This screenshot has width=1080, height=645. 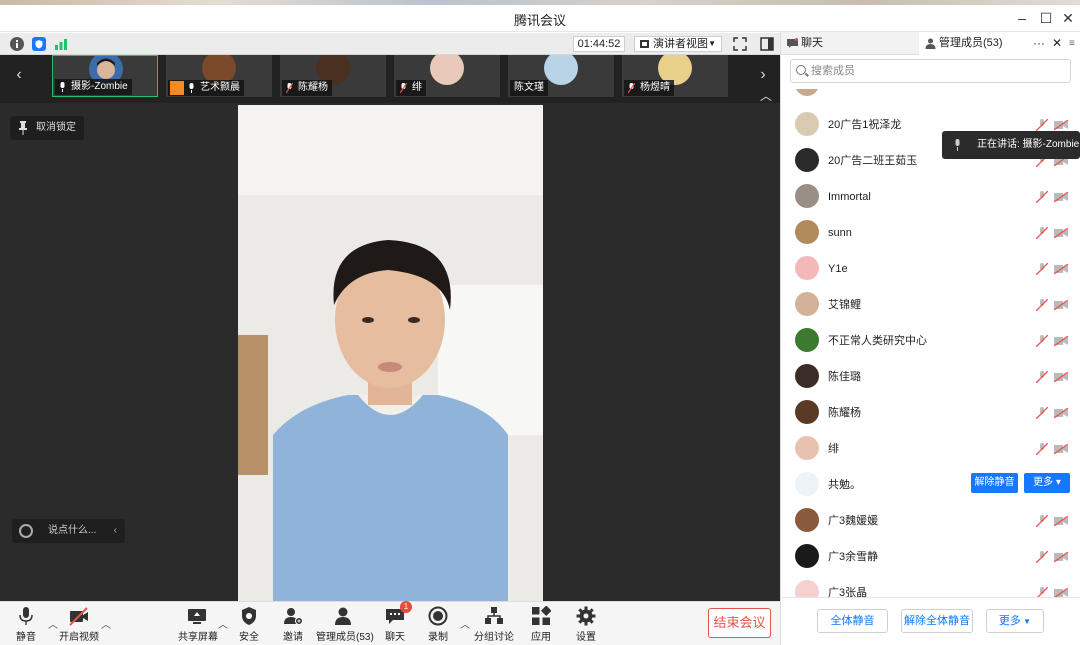 I want to click on member-panel-footer: 全体静音 解除全体静音 更多 ▼, so click(x=930, y=621).